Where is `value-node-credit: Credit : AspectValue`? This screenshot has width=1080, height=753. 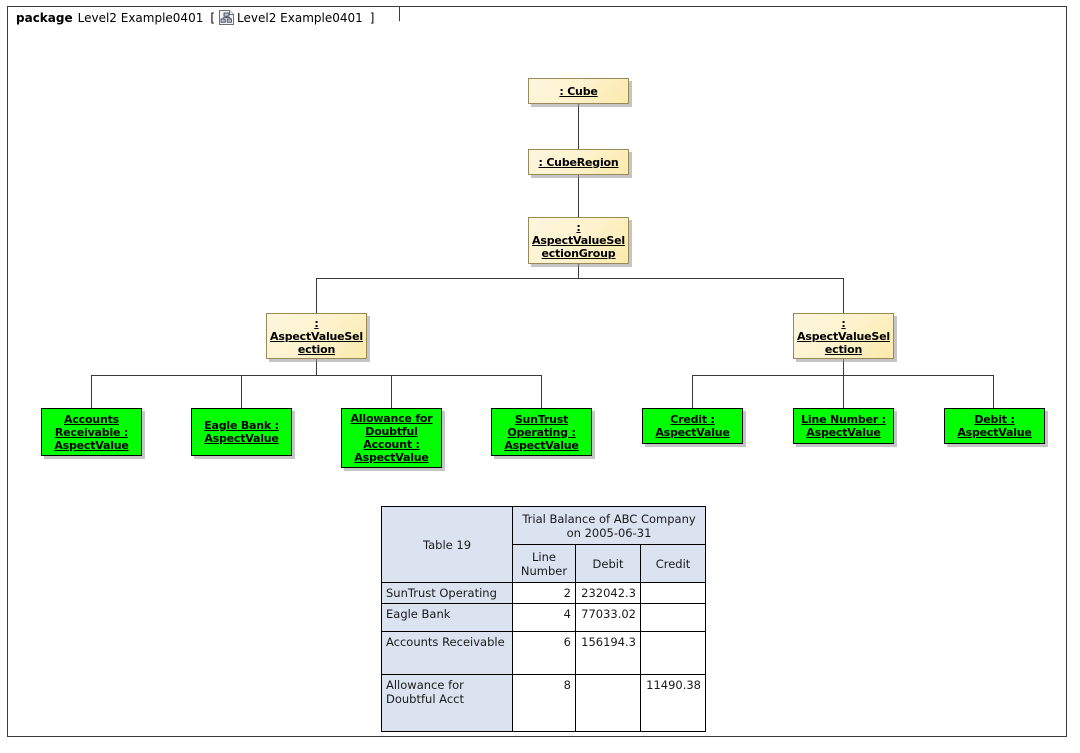 value-node-credit: Credit : AspectValue is located at coordinates (692, 426).